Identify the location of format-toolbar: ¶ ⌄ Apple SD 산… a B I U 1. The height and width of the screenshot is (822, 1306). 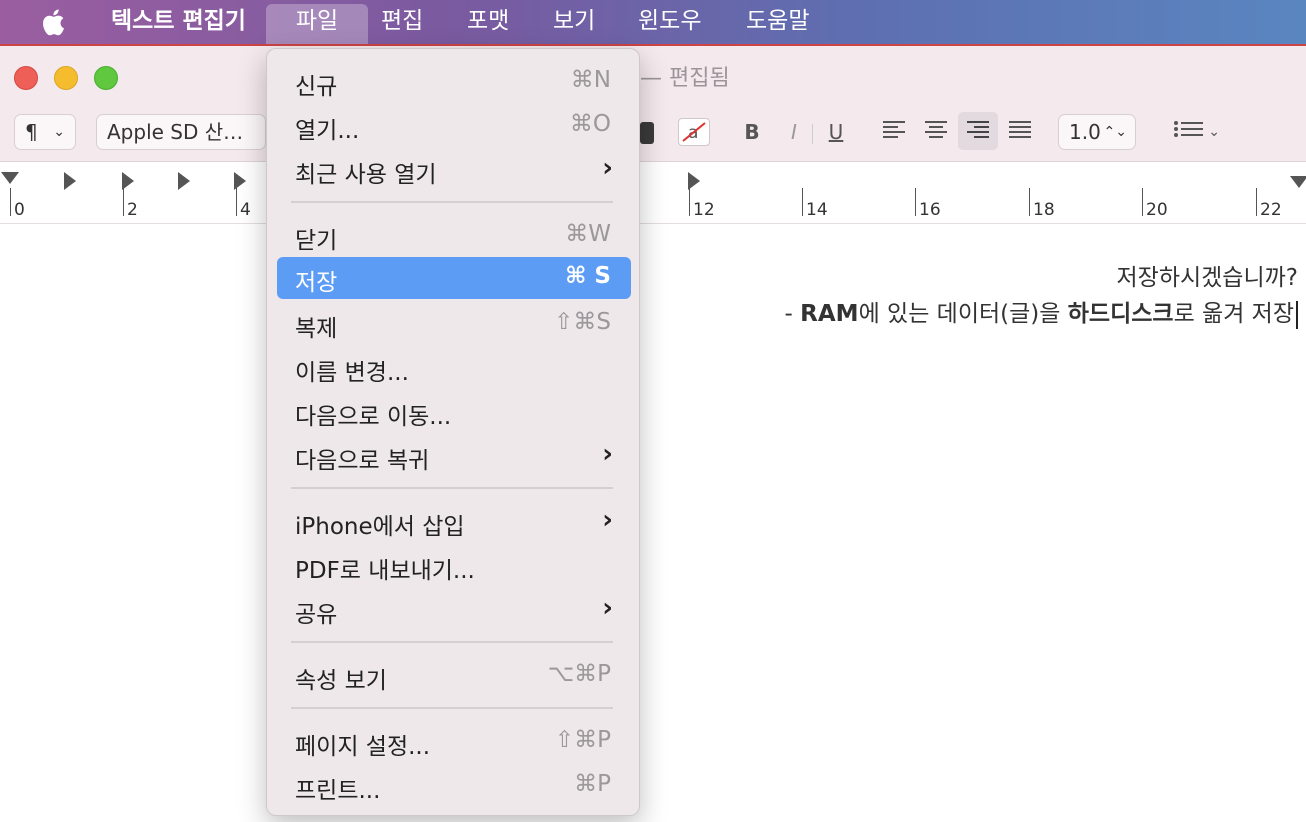
(653, 134).